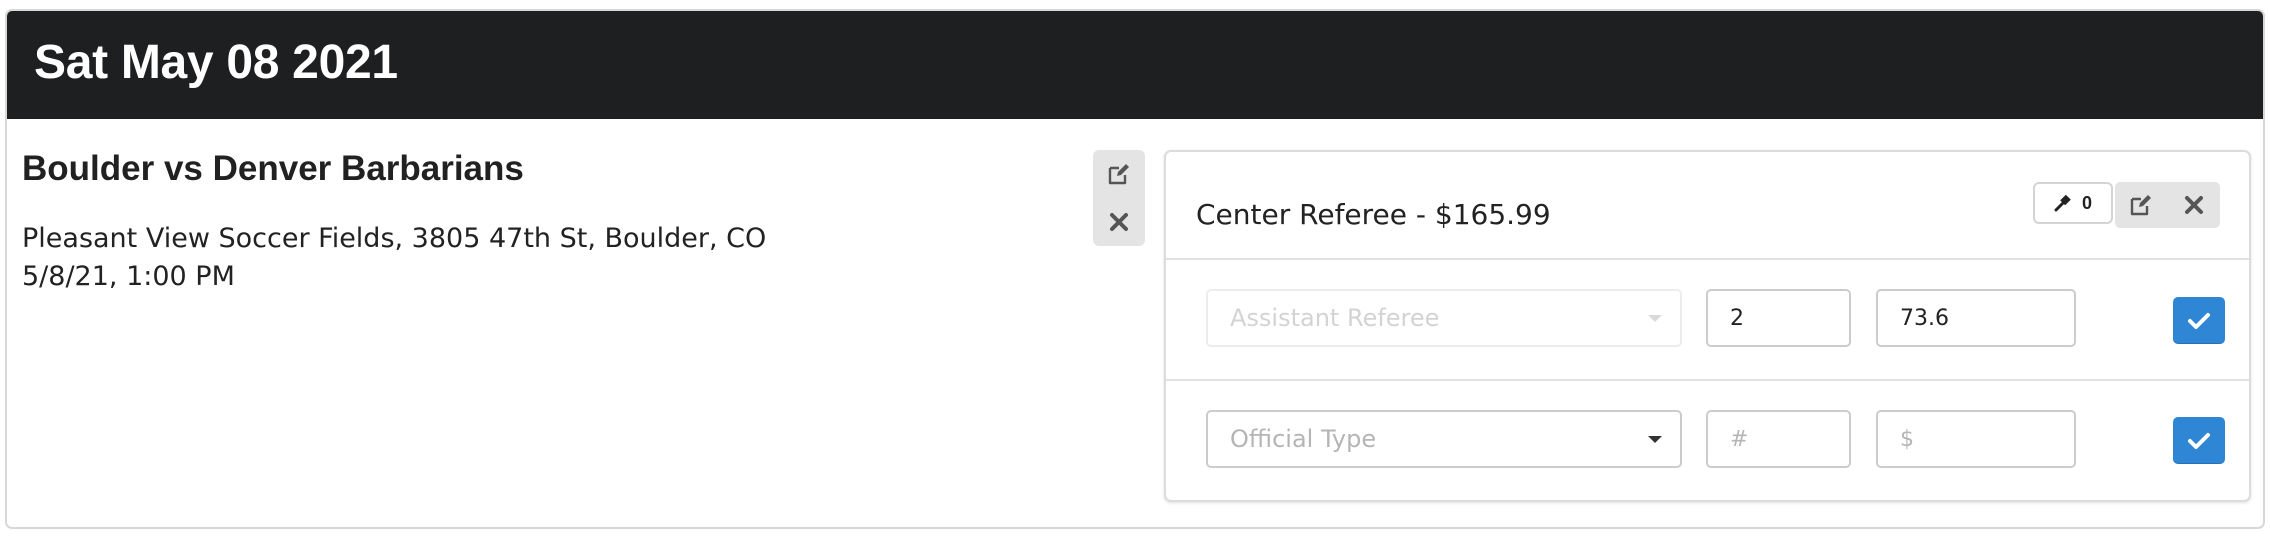 This screenshot has width=2270, height=542. What do you see at coordinates (1335, 318) in the screenshot?
I see `official-type-value: Assistant Referee` at bounding box center [1335, 318].